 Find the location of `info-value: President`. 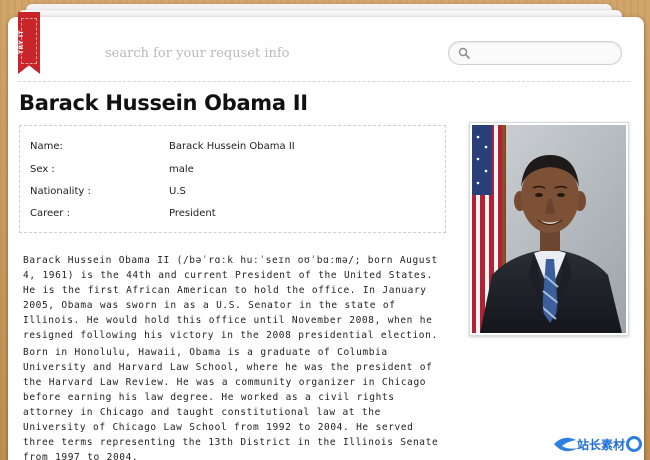

info-value: President is located at coordinates (192, 213).